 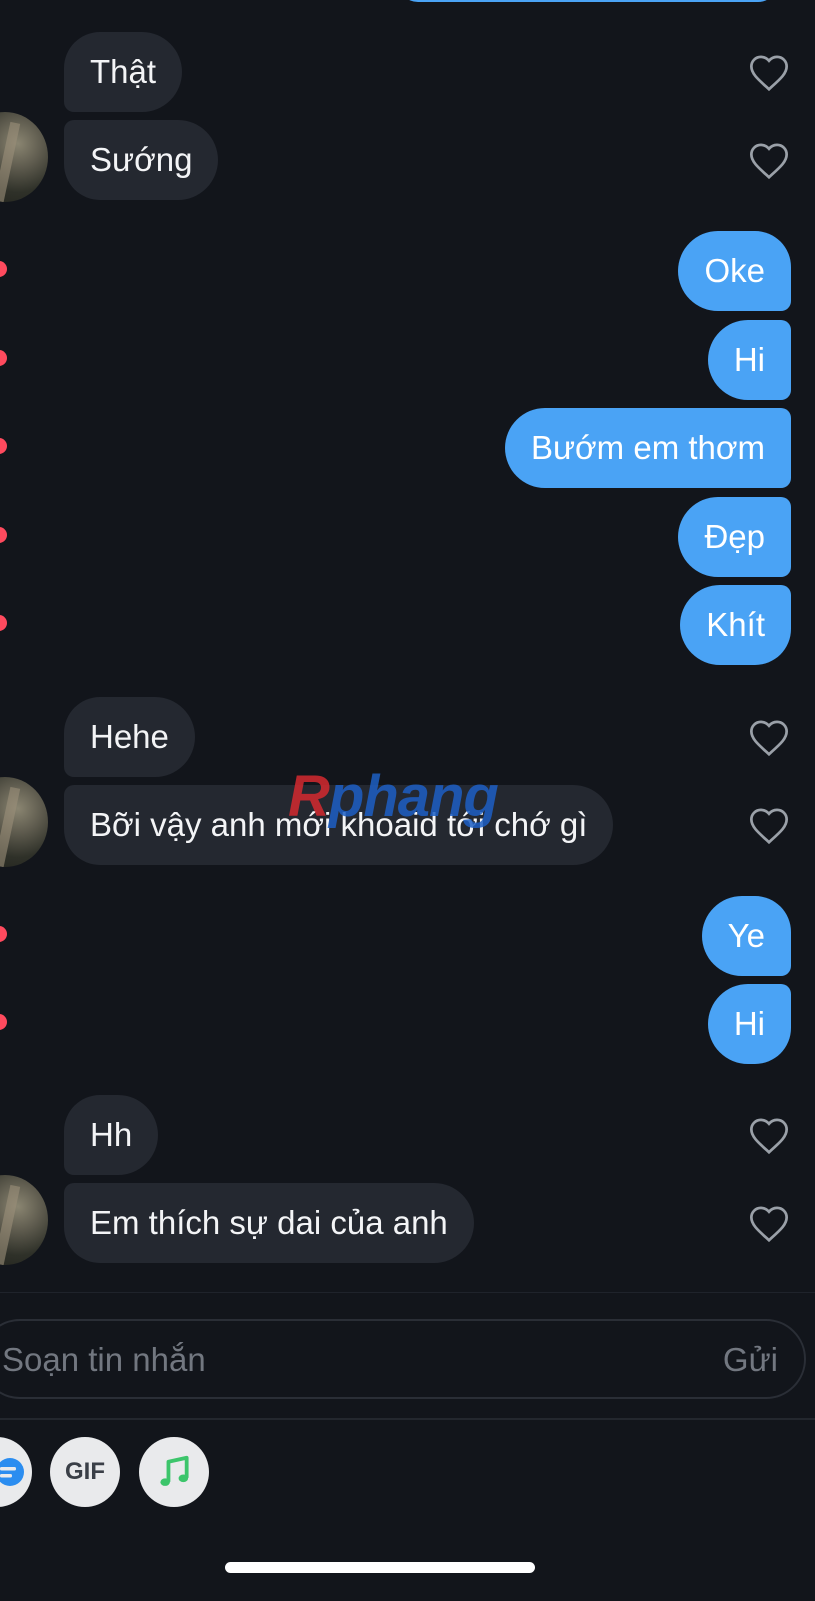 I want to click on gif-icon: GIF, so click(x=85, y=1471).